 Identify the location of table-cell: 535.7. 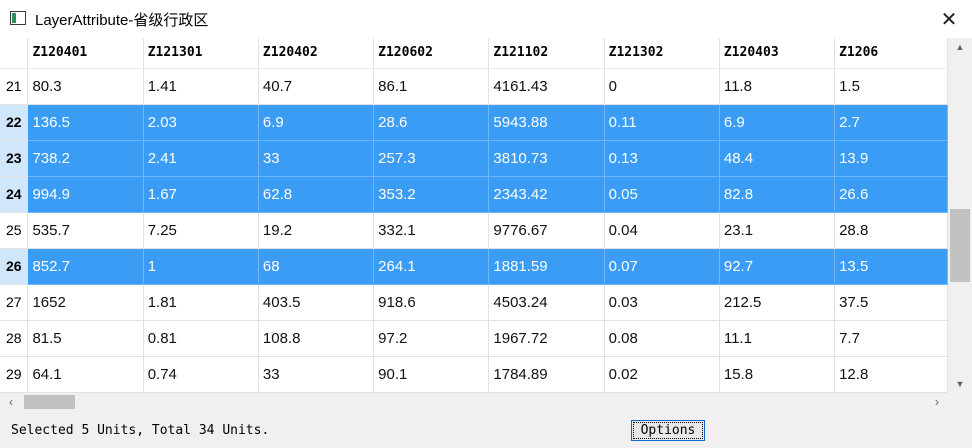
(85, 230).